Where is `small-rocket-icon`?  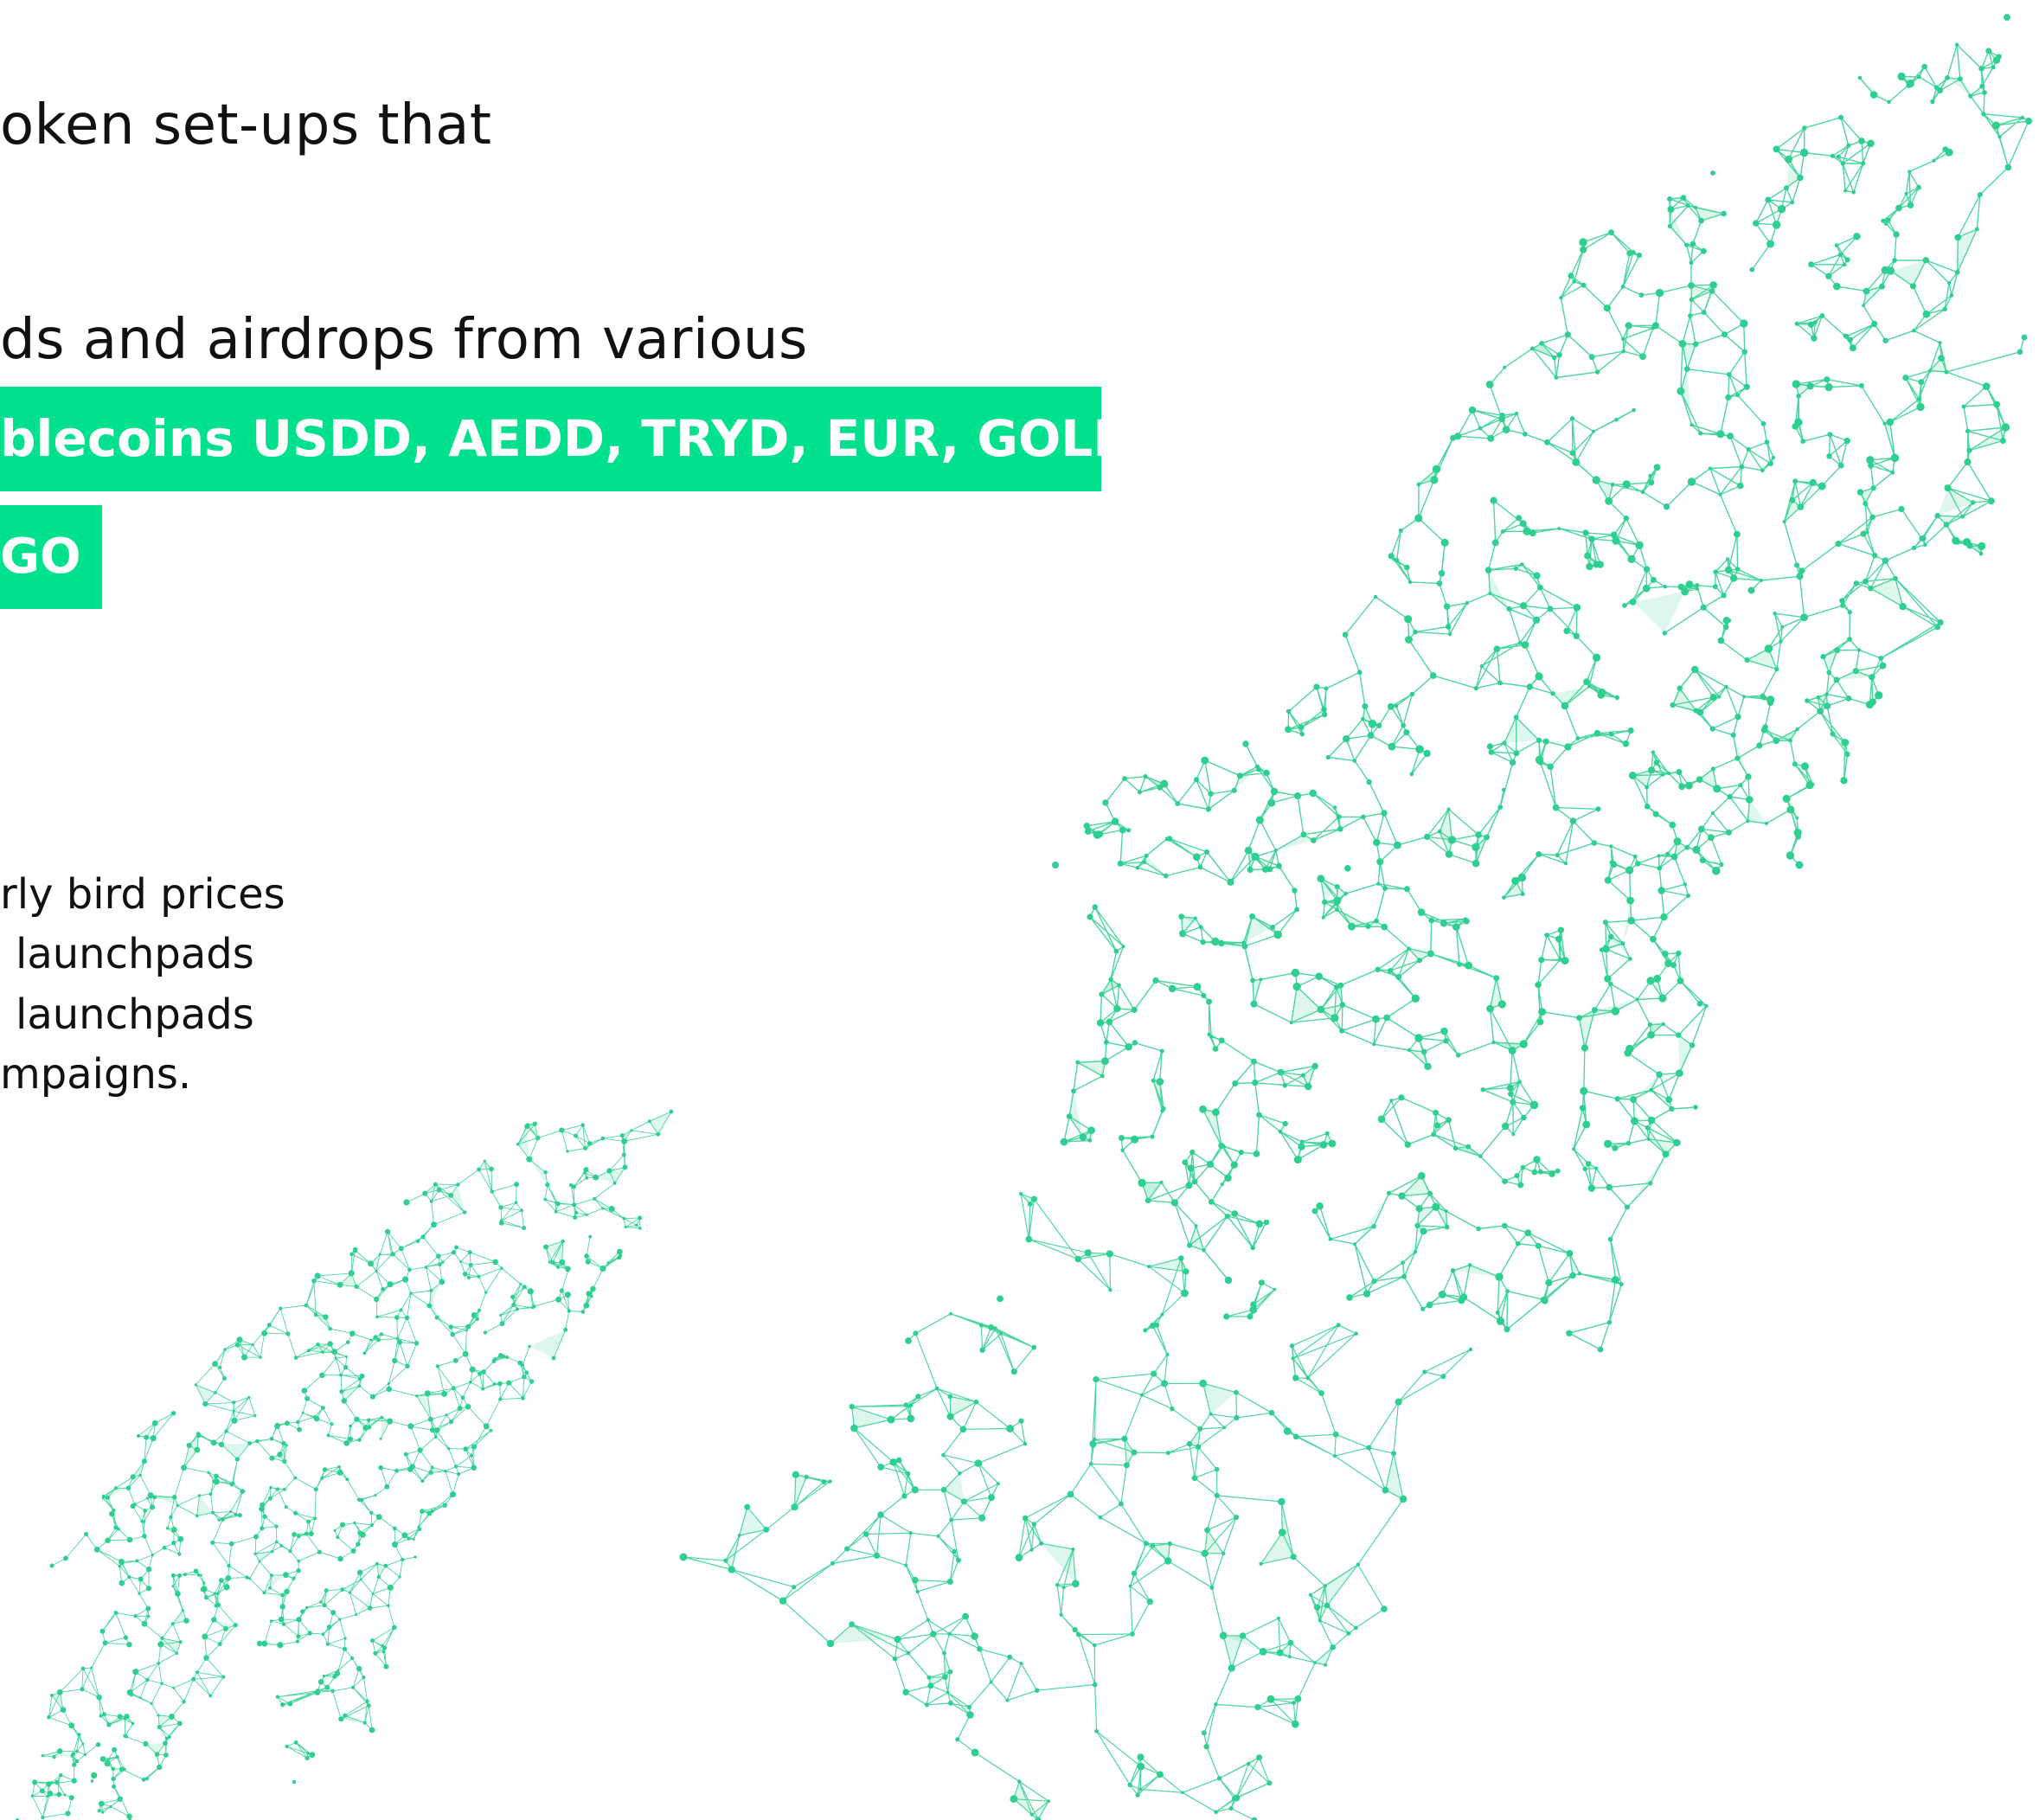 small-rocket-icon is located at coordinates (345, 1464).